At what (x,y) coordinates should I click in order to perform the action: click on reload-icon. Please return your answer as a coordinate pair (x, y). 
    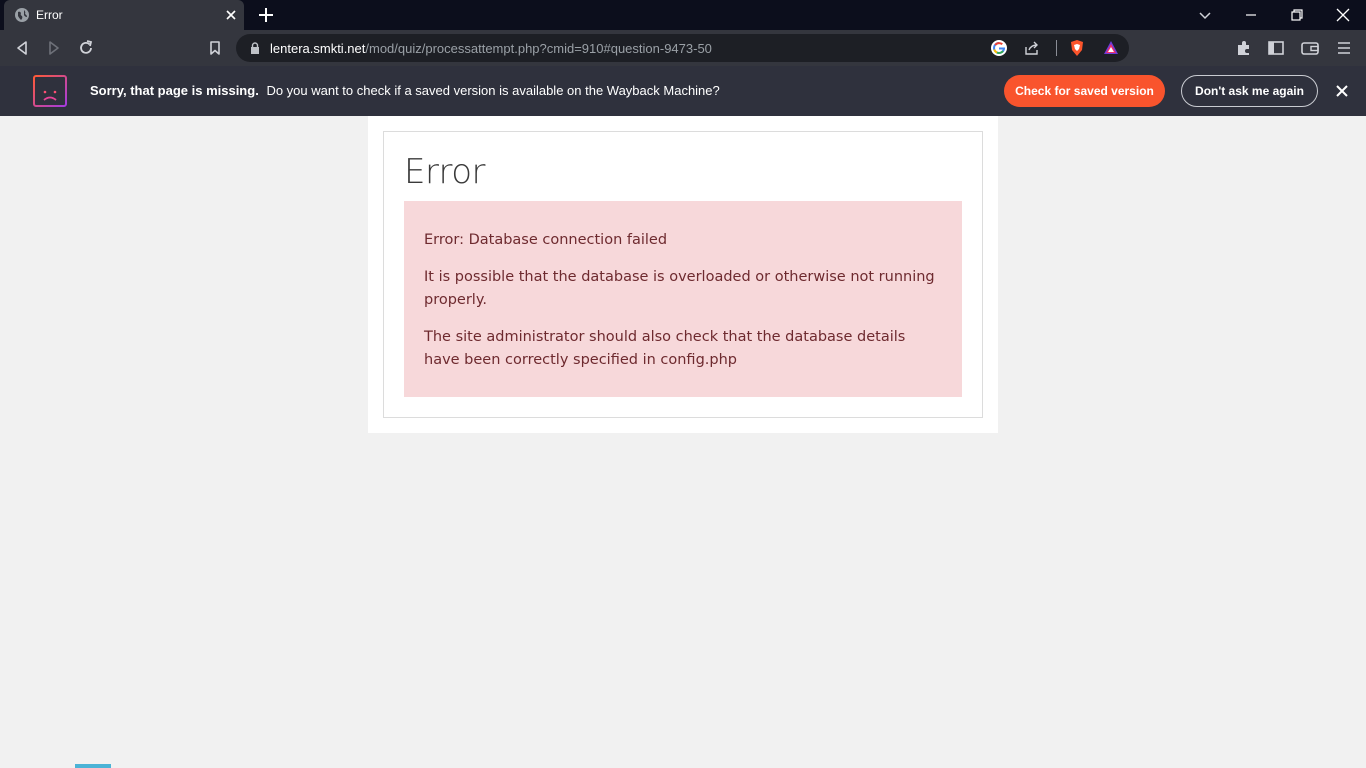
    Looking at the image, I should click on (86, 48).